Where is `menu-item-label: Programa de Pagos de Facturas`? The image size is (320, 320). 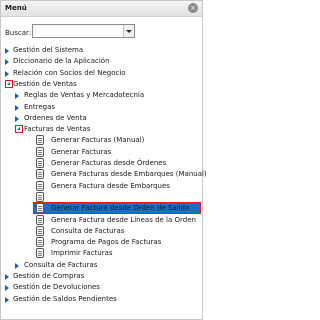
menu-item-label: Programa de Pagos de Facturas is located at coordinates (106, 242).